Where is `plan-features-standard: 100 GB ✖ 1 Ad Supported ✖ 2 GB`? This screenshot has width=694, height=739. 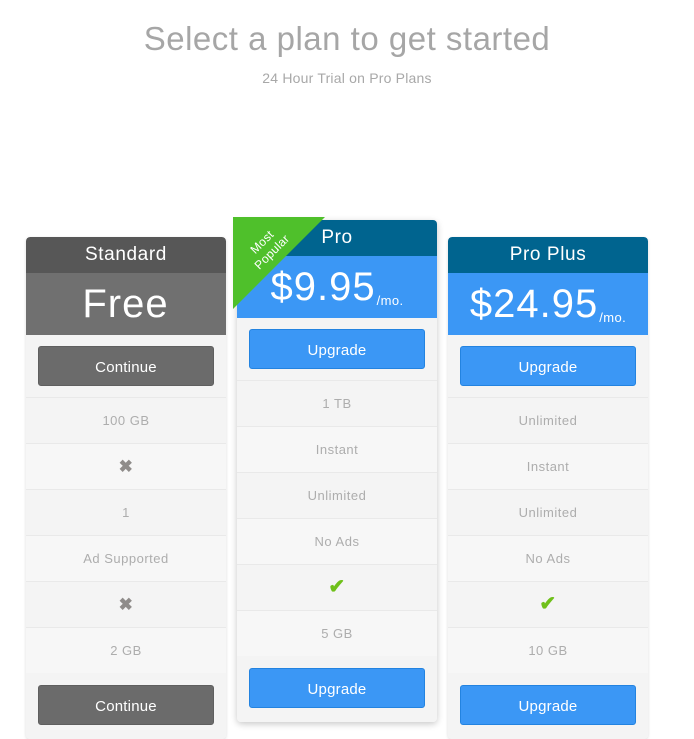
plan-features-standard: 100 GB ✖ 1 Ad Supported ✖ 2 GB is located at coordinates (126, 535).